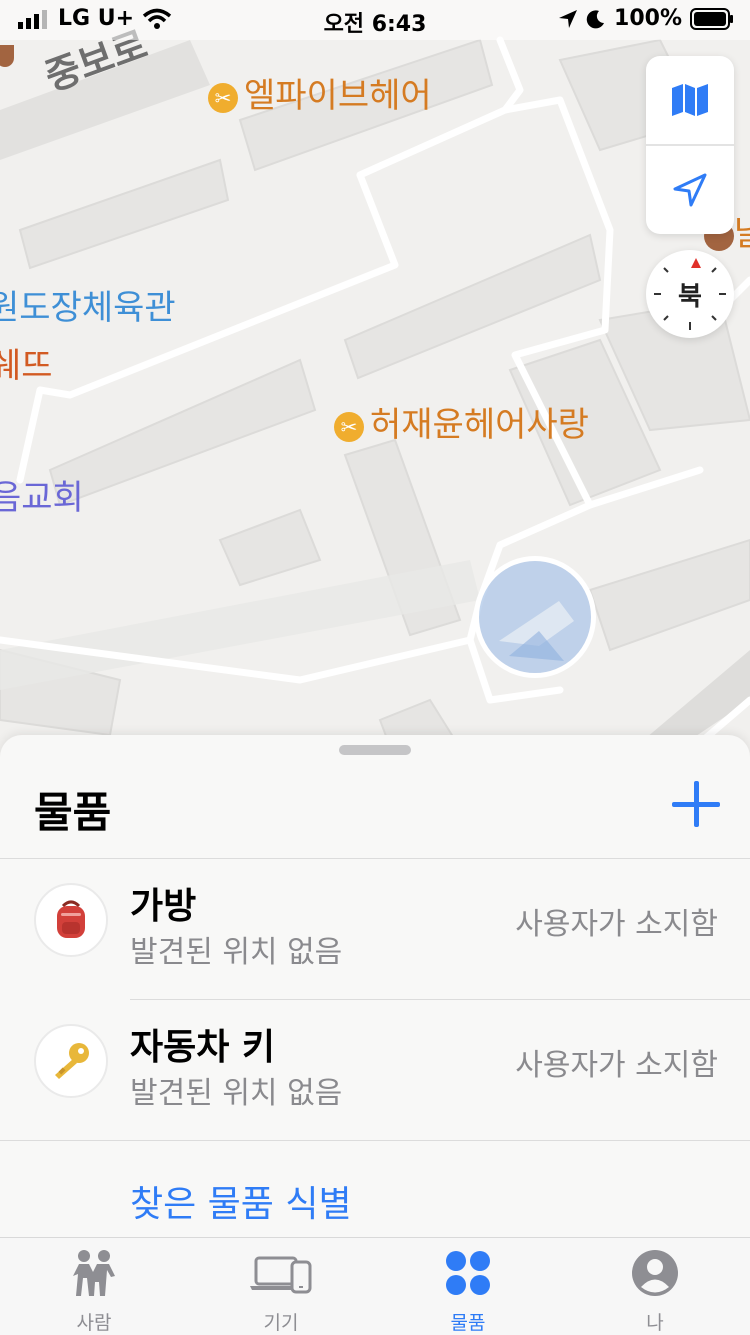  Describe the element at coordinates (375, 1140) in the screenshot. I see `list-bottom-divider` at that location.